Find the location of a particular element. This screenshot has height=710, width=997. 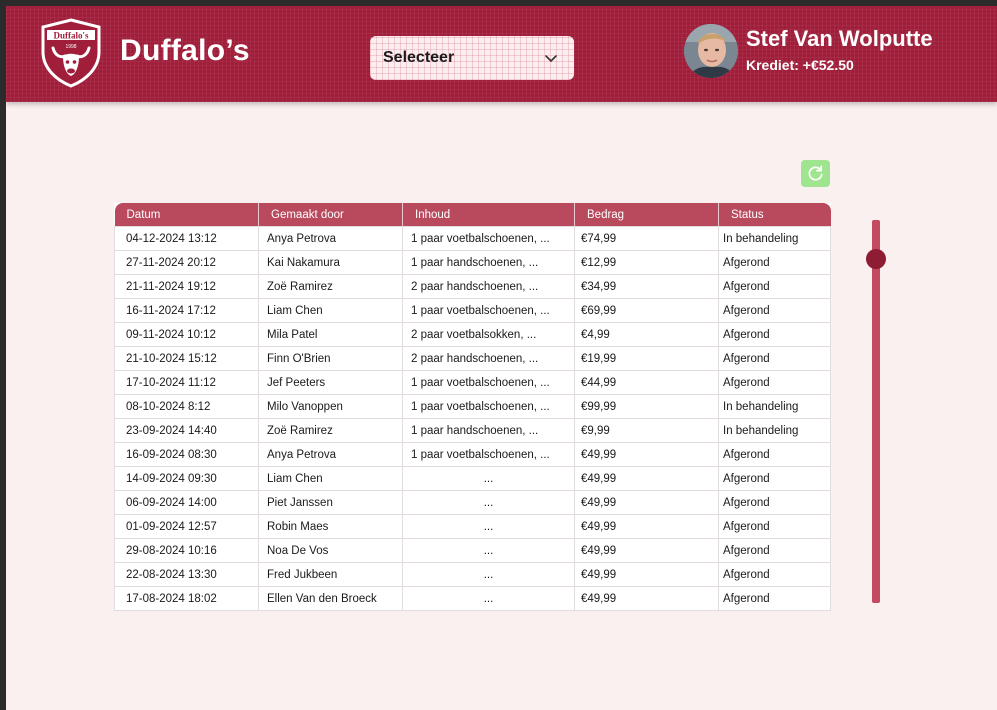

avatar-photo is located at coordinates (711, 51).